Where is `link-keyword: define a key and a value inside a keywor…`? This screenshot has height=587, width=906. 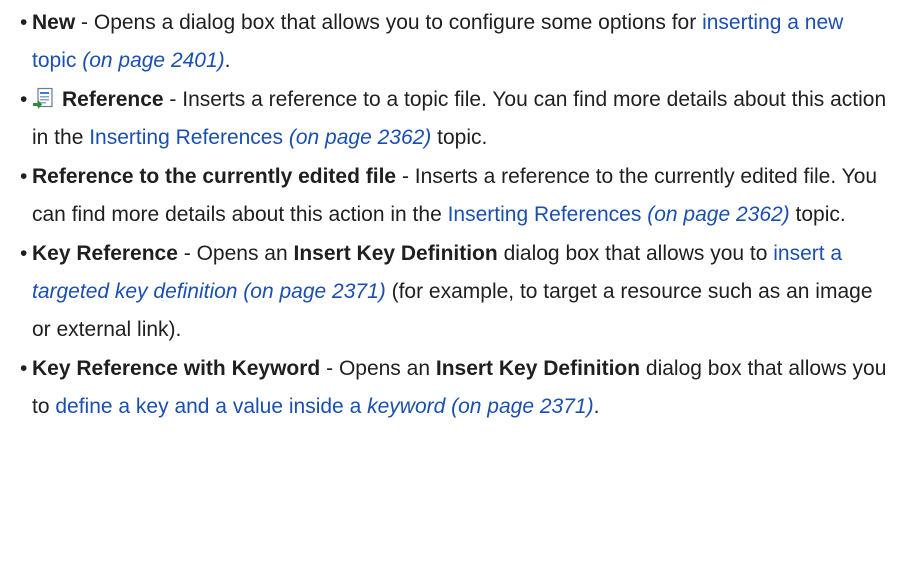 link-keyword: define a key and a value inside a keywor… is located at coordinates (324, 406).